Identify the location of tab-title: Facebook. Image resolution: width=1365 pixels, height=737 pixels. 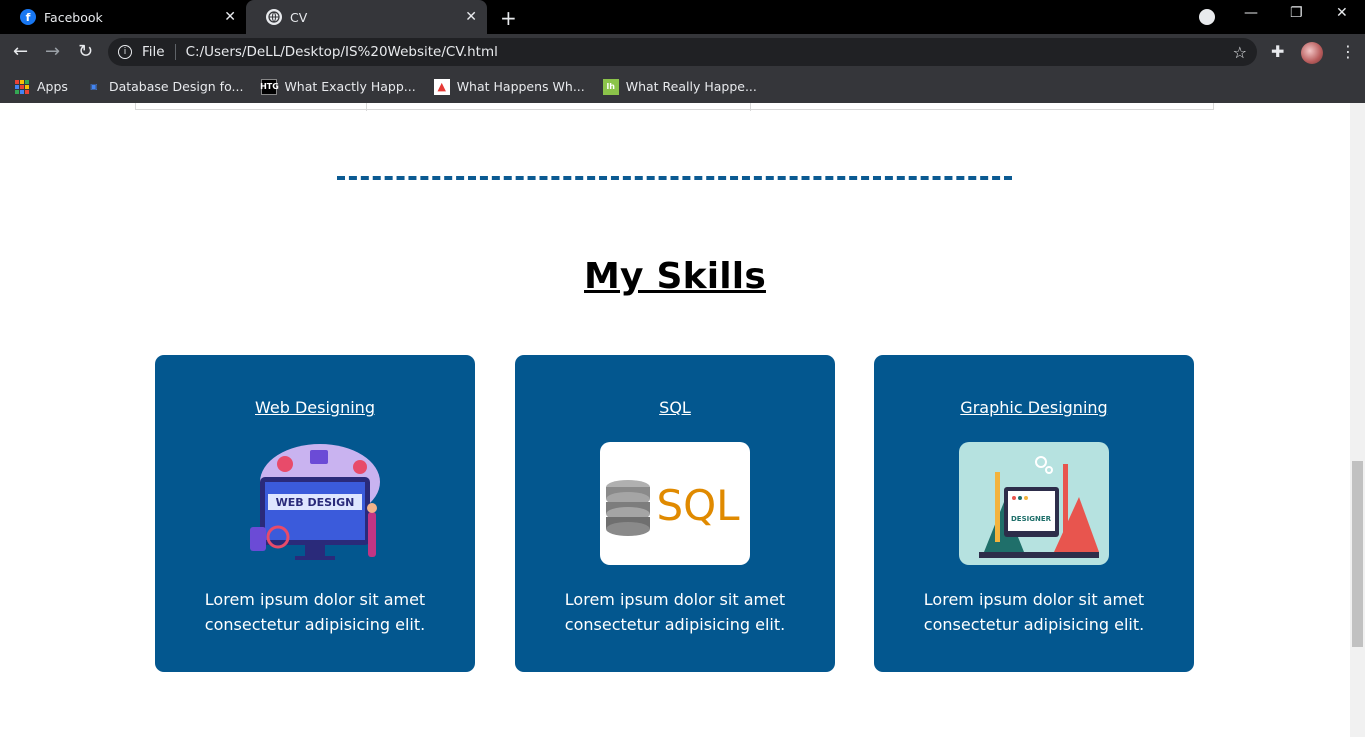
(73, 17).